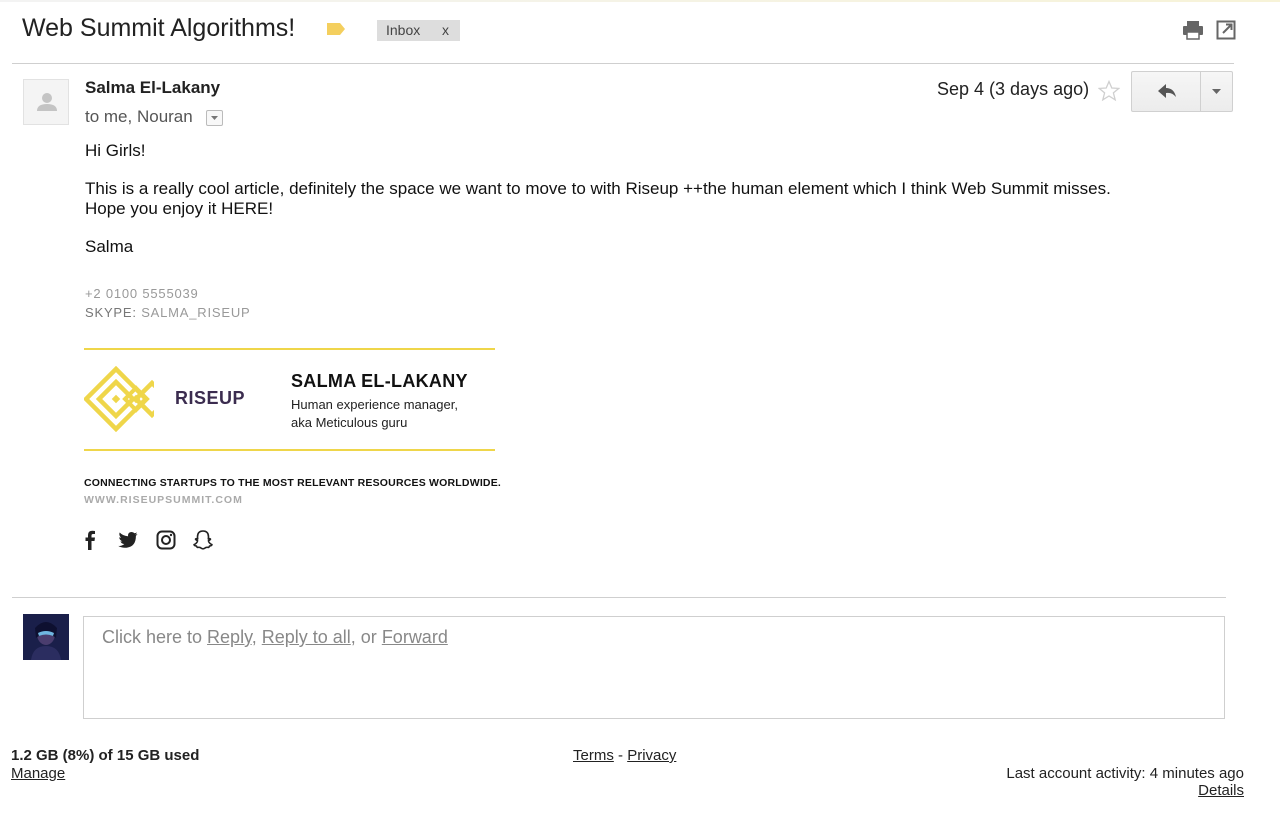 The width and height of the screenshot is (1280, 818). I want to click on user-avatar, so click(46, 637).